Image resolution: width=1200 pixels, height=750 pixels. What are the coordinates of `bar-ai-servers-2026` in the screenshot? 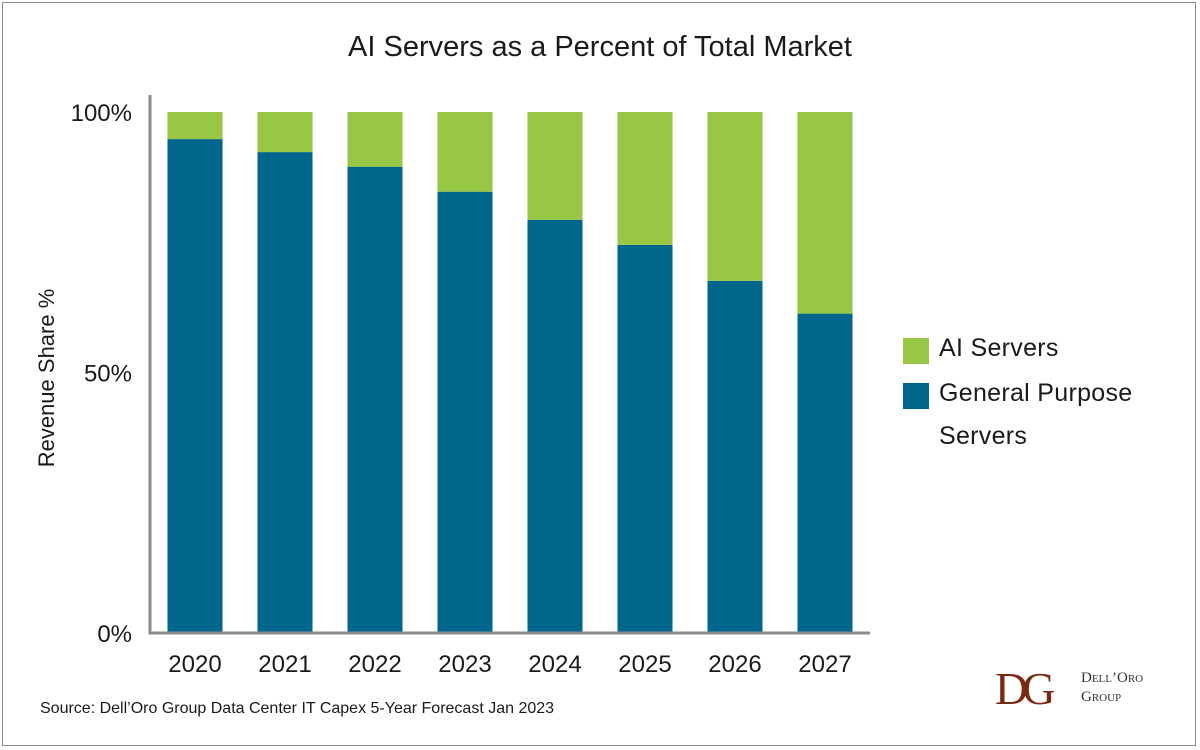 It's located at (735, 196).